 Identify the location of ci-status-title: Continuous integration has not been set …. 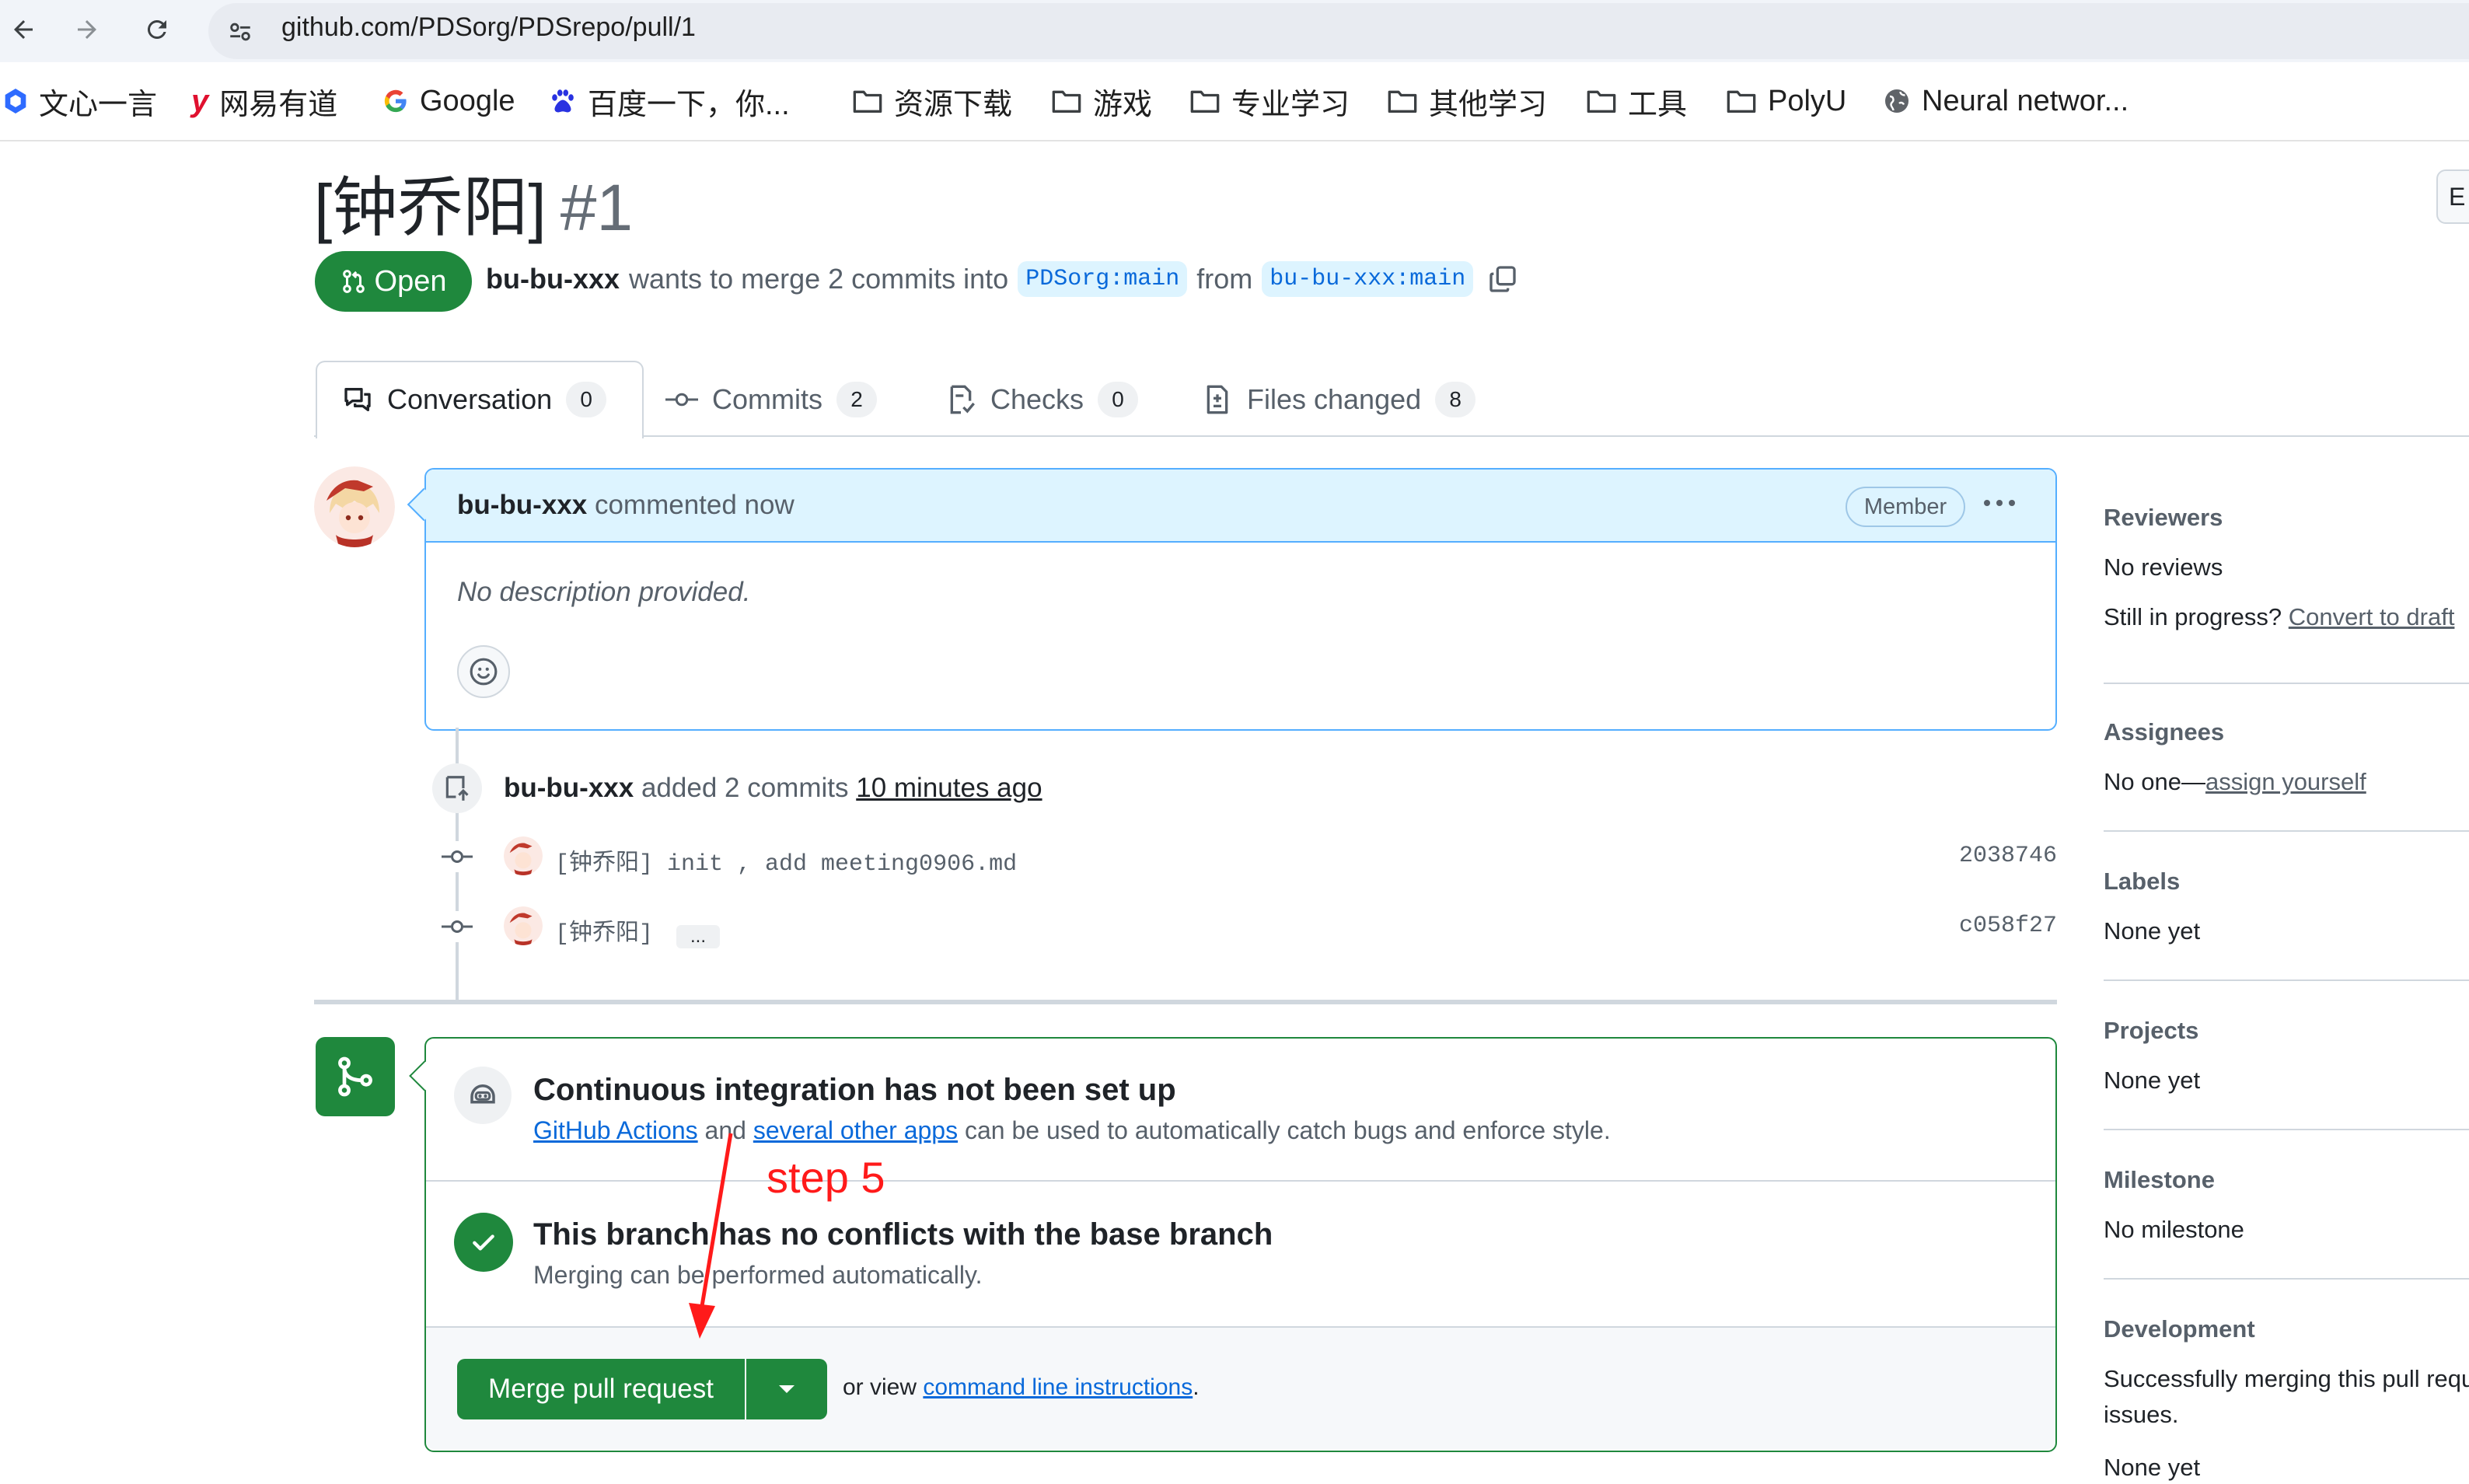
(854, 1090).